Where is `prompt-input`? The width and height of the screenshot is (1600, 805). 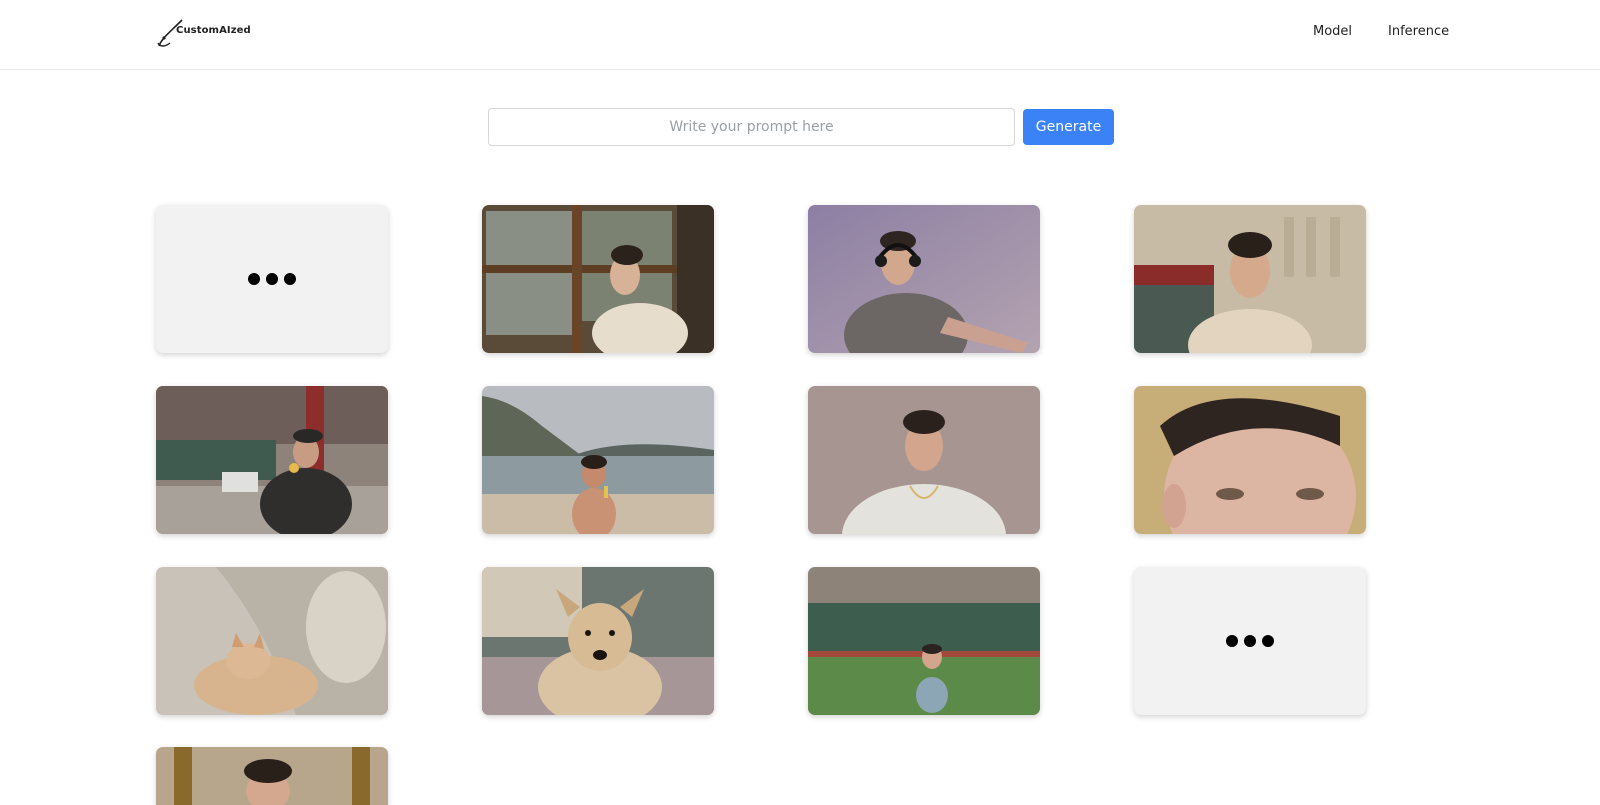
prompt-input is located at coordinates (751, 127).